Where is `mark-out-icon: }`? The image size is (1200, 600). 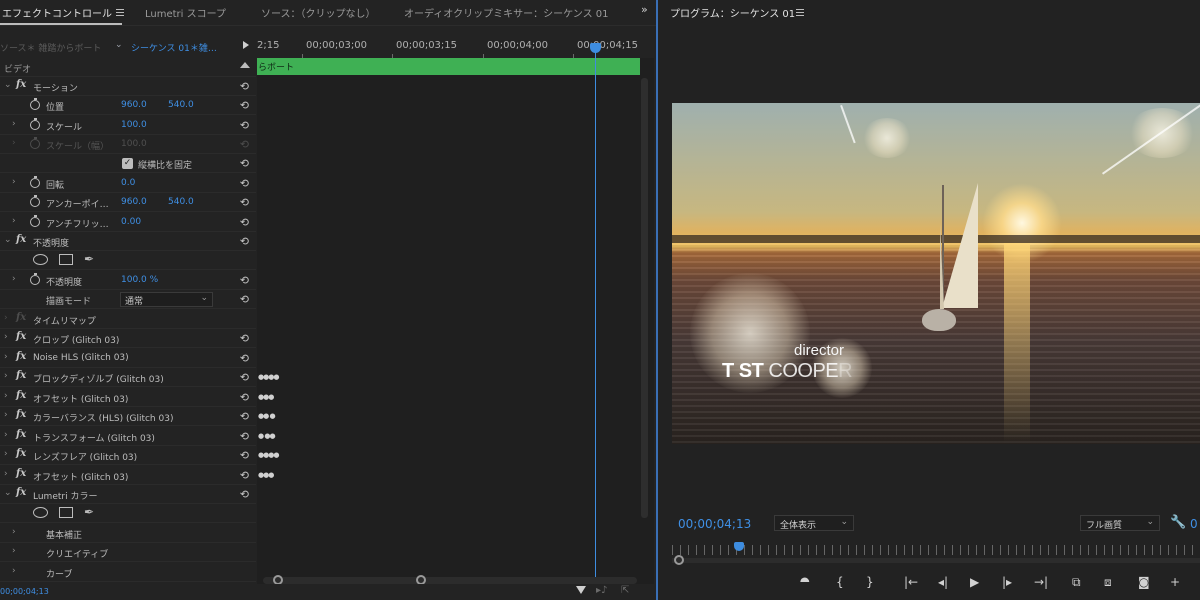
mark-out-icon: } is located at coordinates (870, 582).